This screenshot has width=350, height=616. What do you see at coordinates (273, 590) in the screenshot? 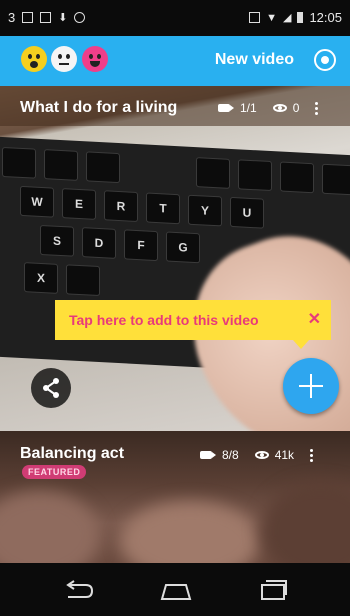
I see `recents-icon` at bounding box center [273, 590].